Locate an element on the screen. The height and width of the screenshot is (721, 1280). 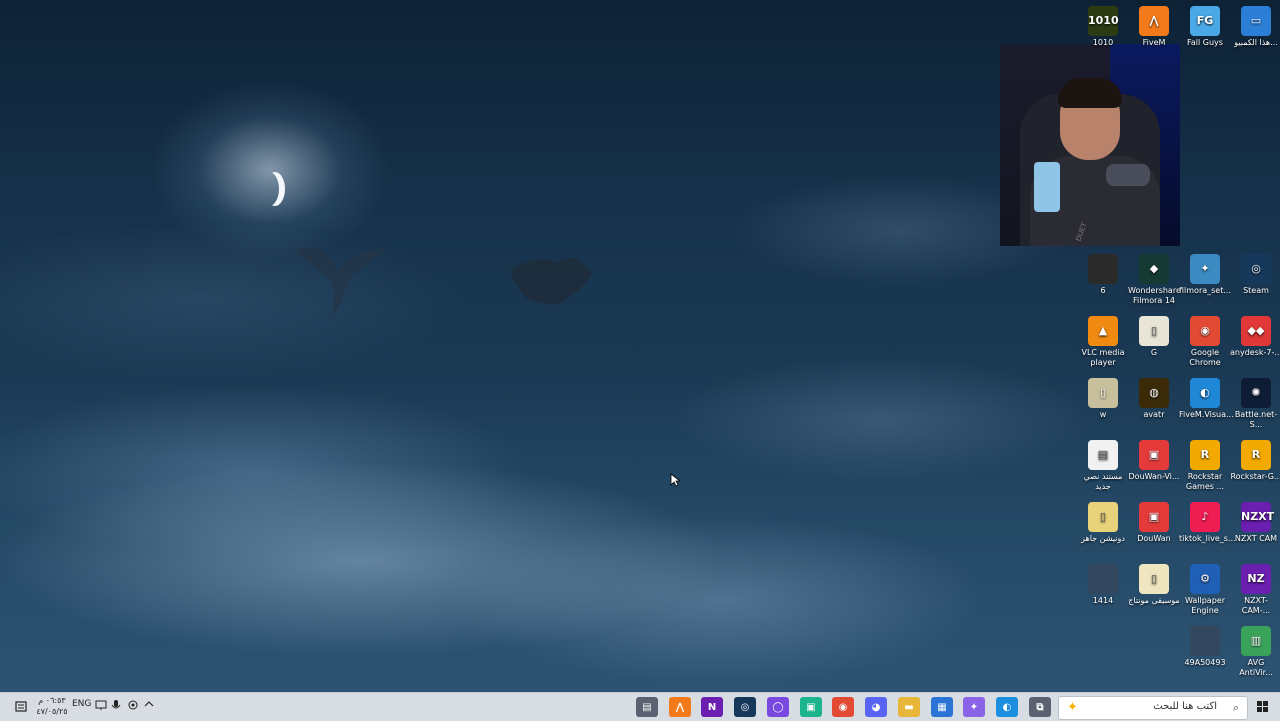
taskbar-fivem-icon: ⋀ is located at coordinates (680, 707).